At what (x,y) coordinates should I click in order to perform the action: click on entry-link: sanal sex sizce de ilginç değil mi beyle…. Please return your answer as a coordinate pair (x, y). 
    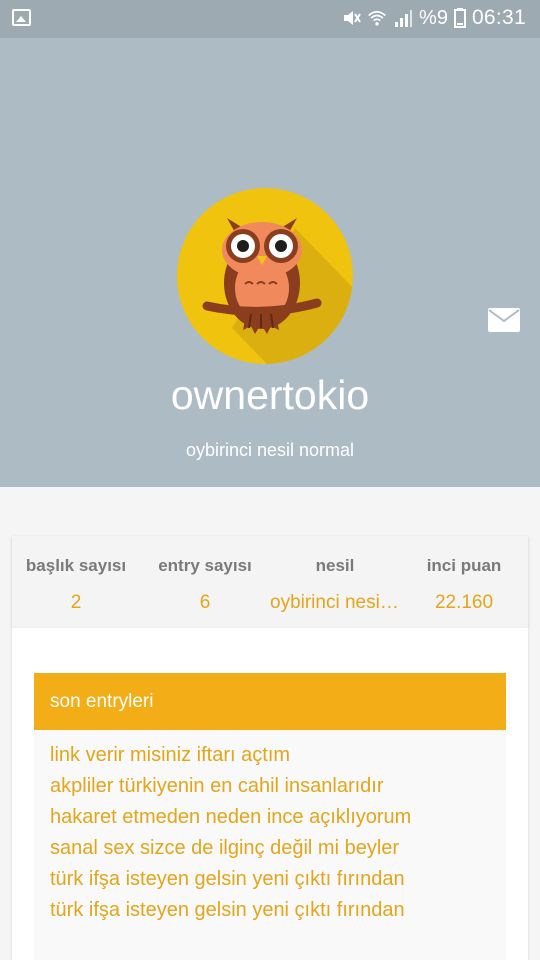
    Looking at the image, I should click on (224, 848).